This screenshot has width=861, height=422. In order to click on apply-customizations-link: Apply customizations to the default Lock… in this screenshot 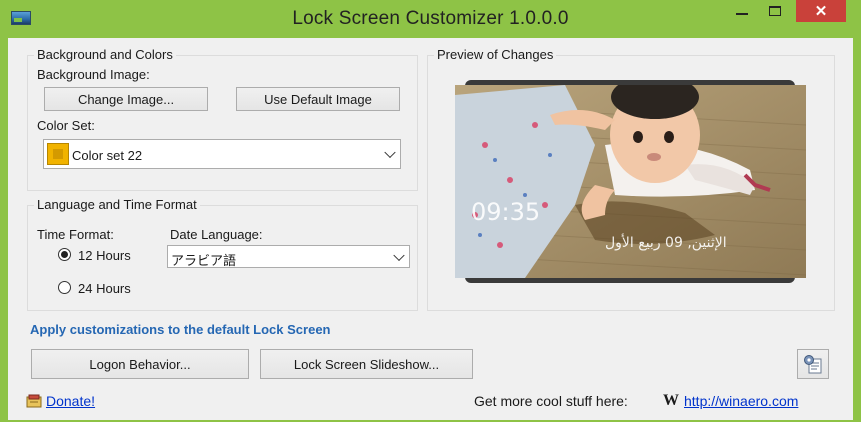, I will do `click(180, 329)`.